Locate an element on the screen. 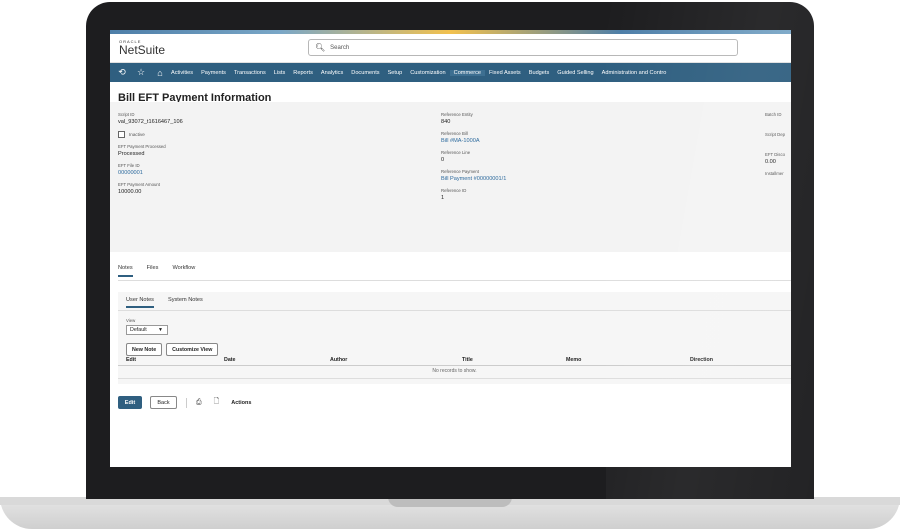  nav-item-reports: Reports is located at coordinates (303, 73).